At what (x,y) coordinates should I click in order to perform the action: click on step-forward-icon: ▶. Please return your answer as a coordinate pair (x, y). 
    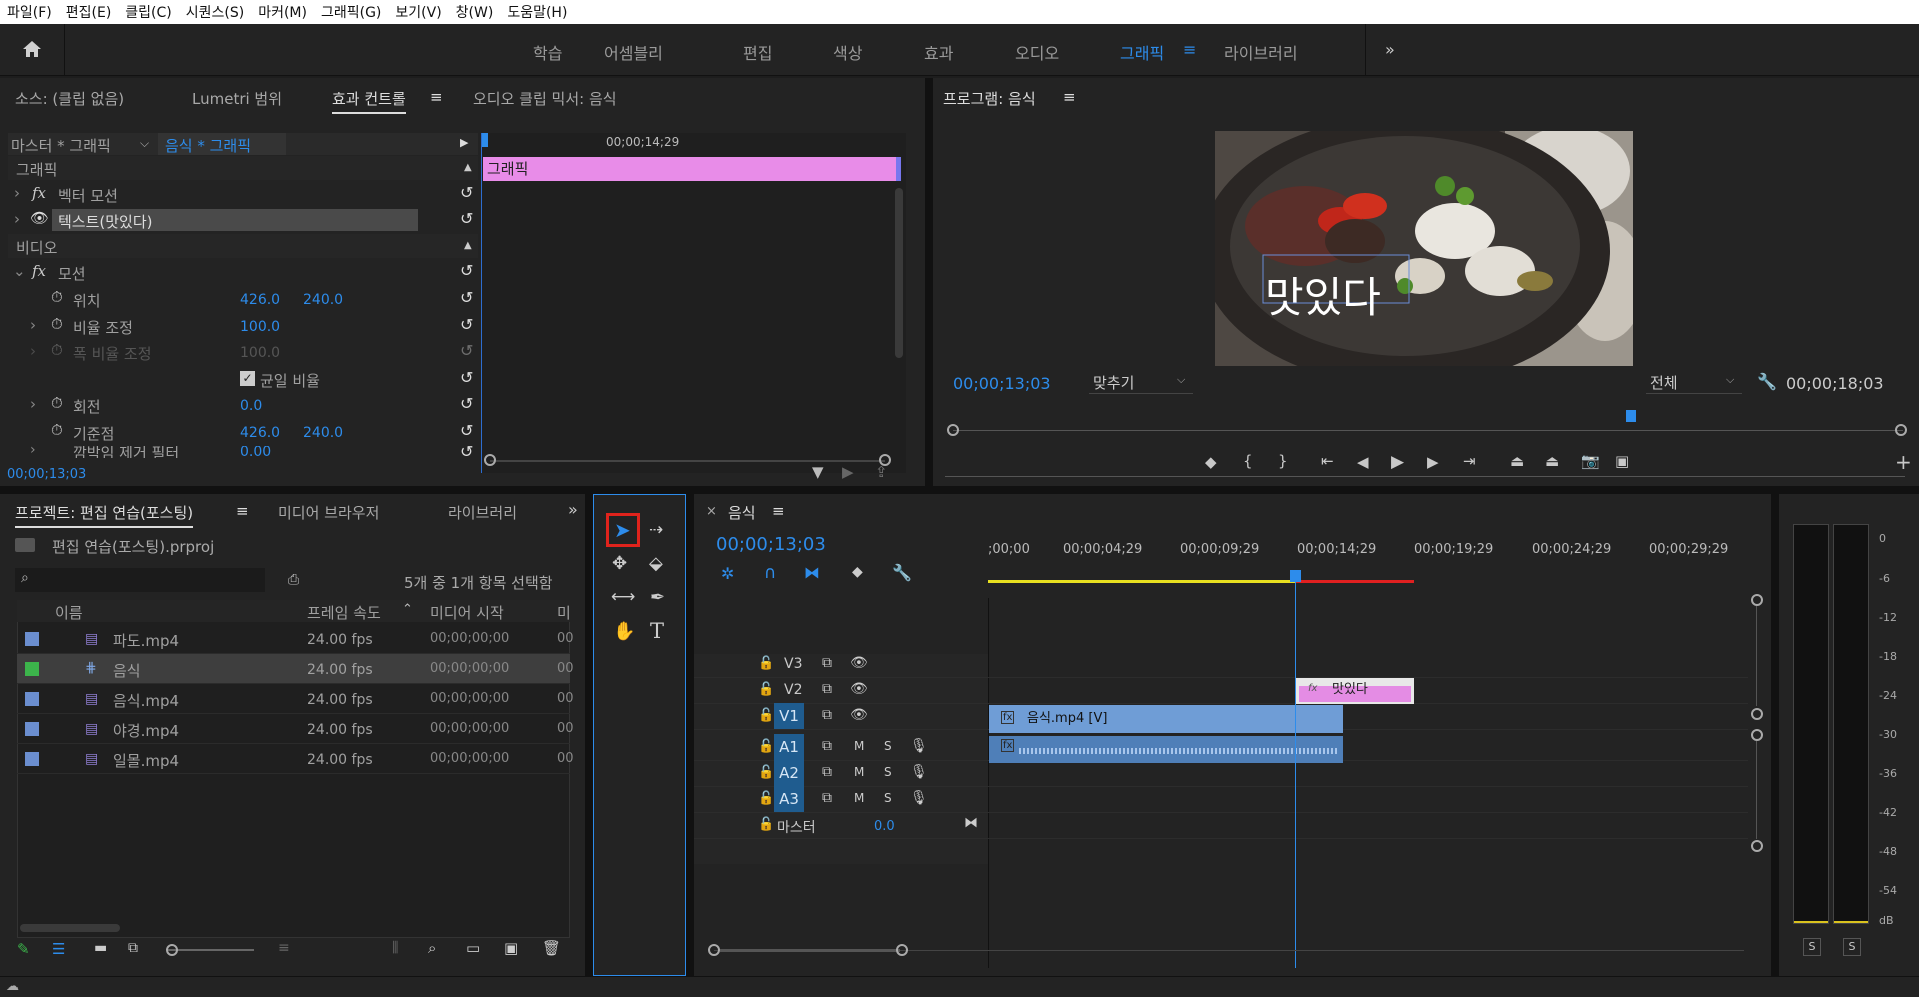
    Looking at the image, I should click on (1433, 462).